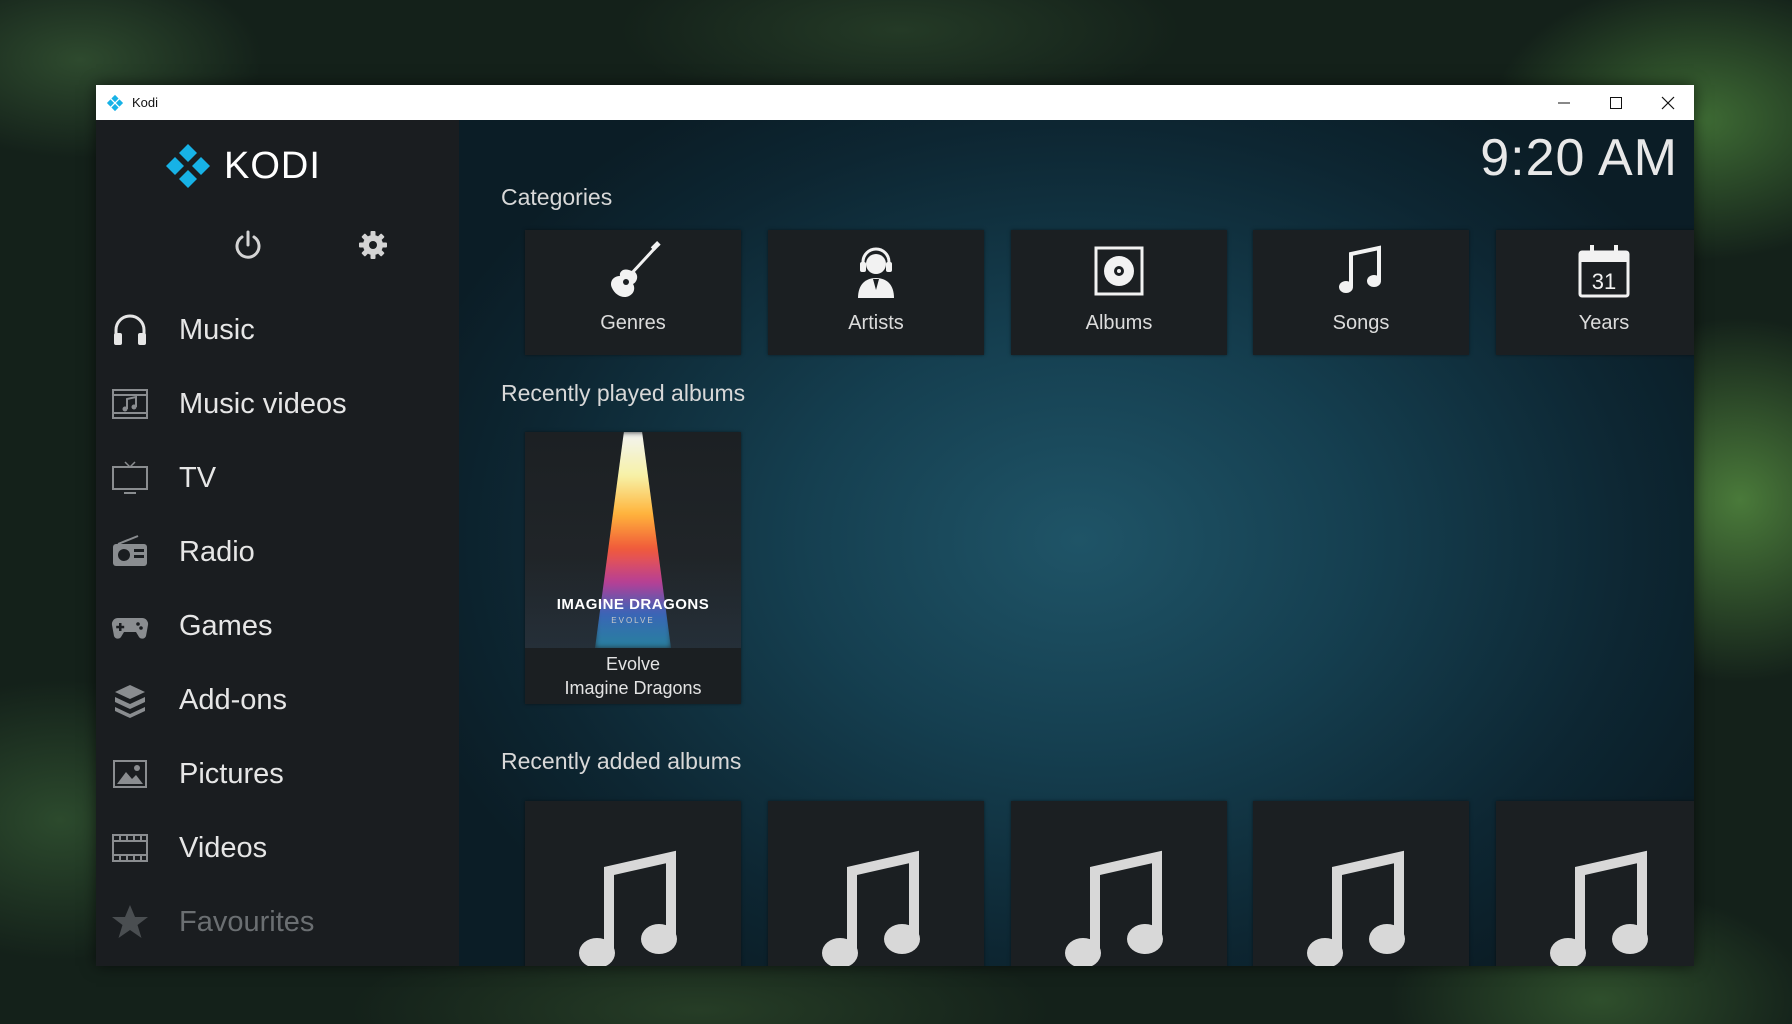 This screenshot has height=1024, width=1792. Describe the element at coordinates (115, 102) in the screenshot. I see `kodi-app-icon` at that location.